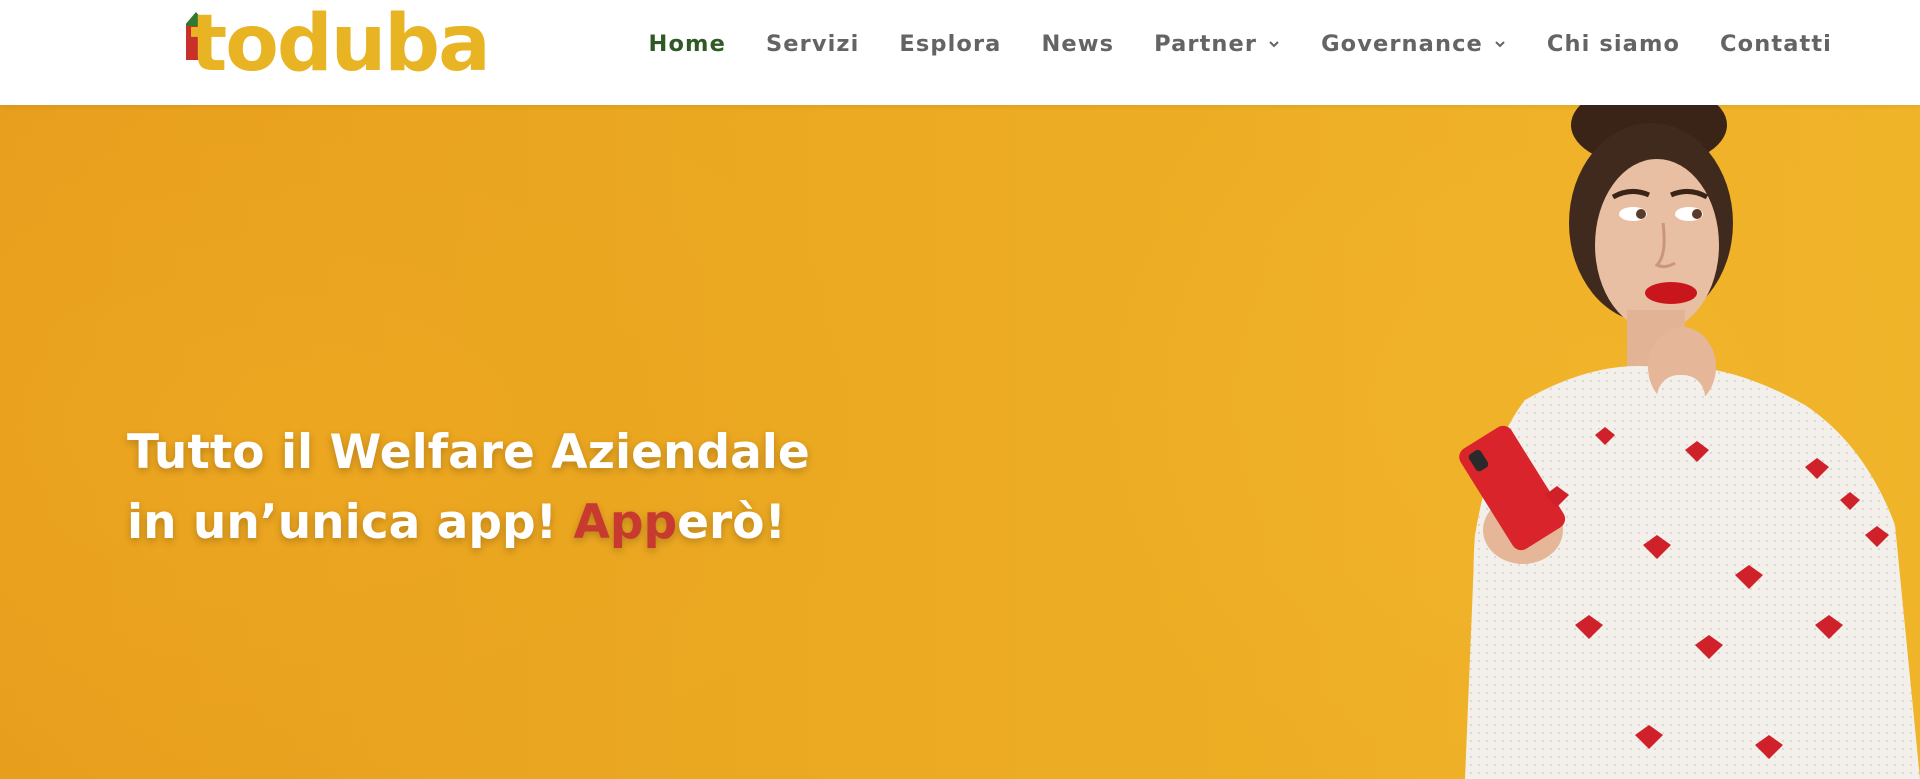 This screenshot has height=779, width=1920. What do you see at coordinates (1206, 44) in the screenshot?
I see `nav-partner-label: Partner` at bounding box center [1206, 44].